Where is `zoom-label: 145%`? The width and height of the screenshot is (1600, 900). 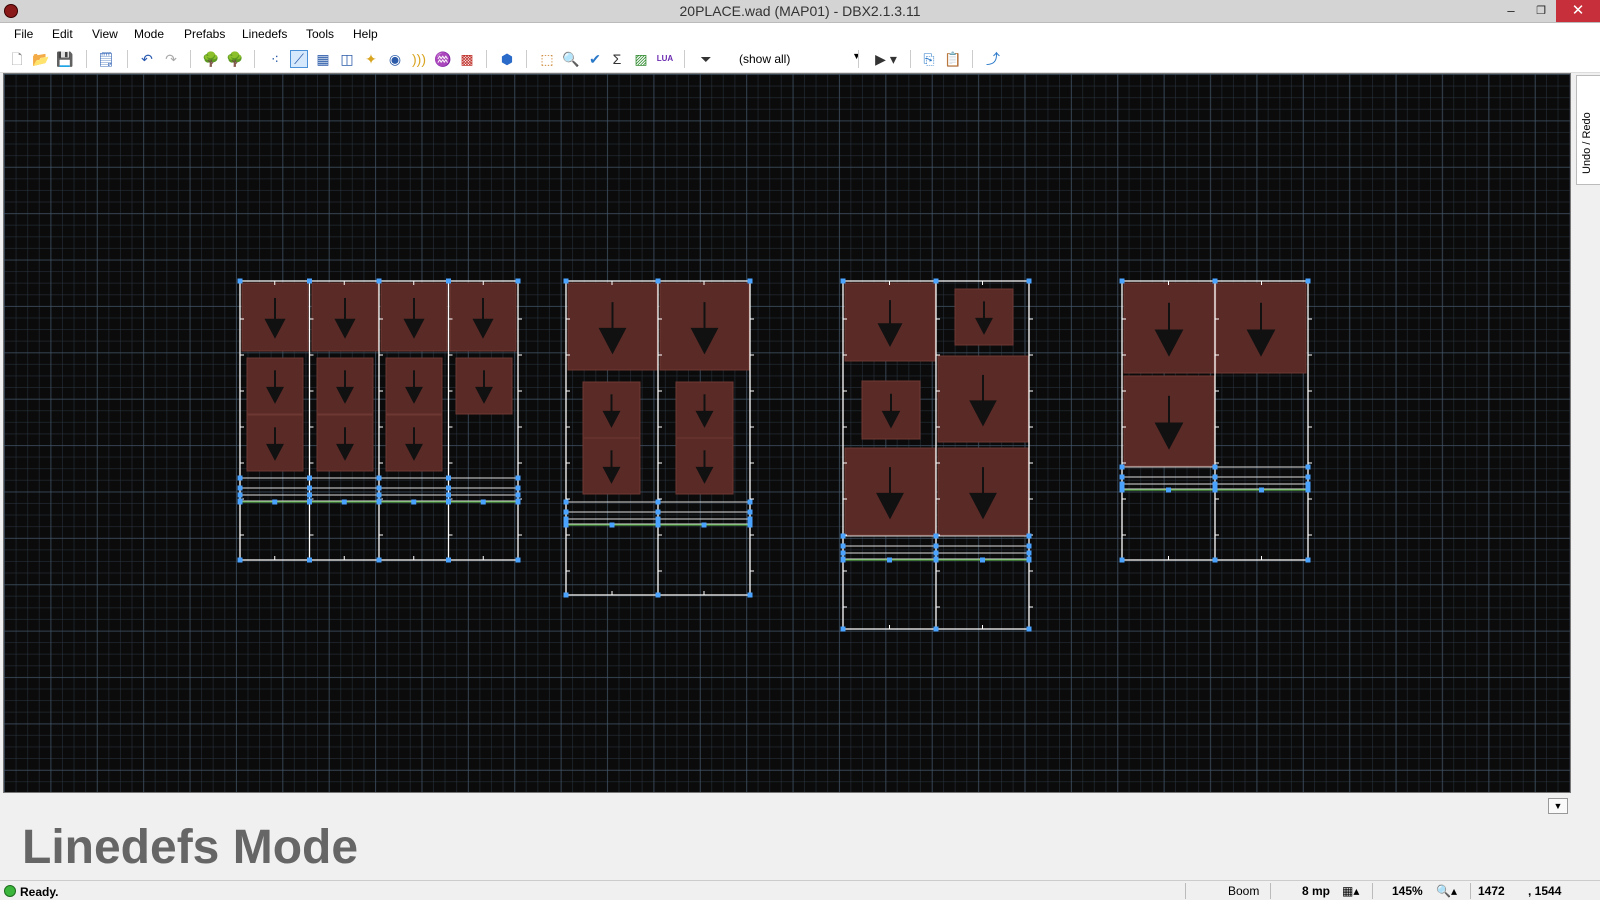 zoom-label: 145% is located at coordinates (1407, 891).